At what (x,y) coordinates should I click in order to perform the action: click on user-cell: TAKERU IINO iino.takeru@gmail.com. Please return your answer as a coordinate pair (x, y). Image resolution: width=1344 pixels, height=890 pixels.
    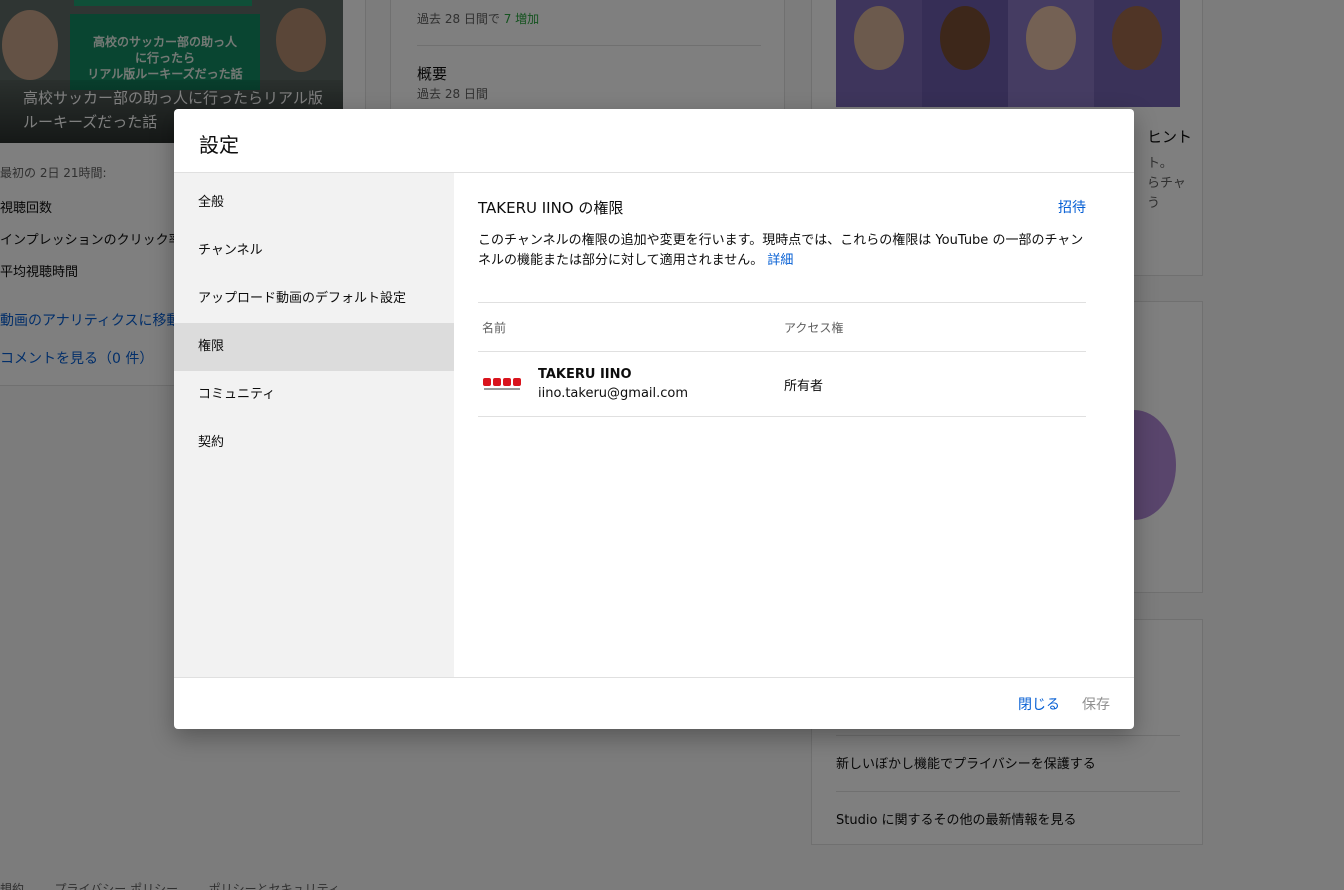
    Looking at the image, I should click on (631, 384).